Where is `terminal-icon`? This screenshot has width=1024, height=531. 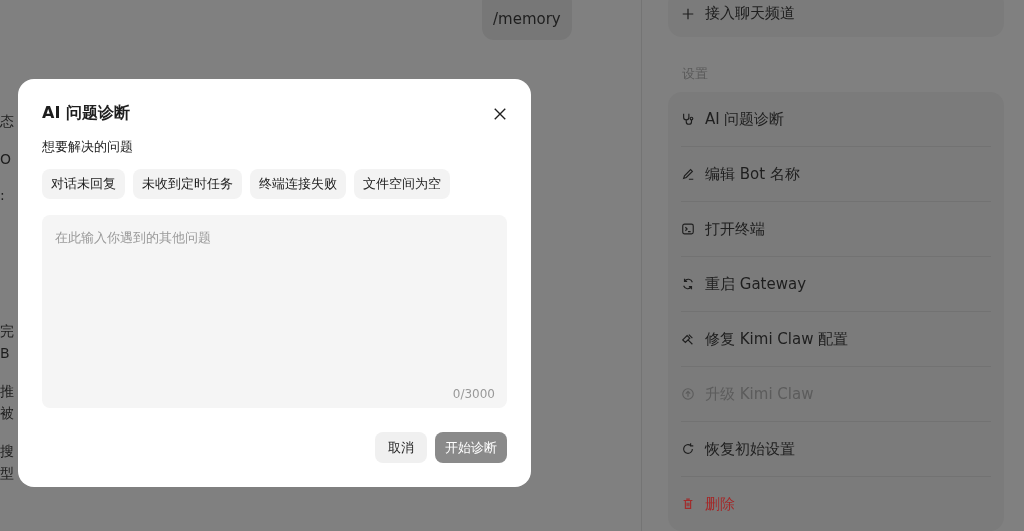
terminal-icon is located at coordinates (688, 229).